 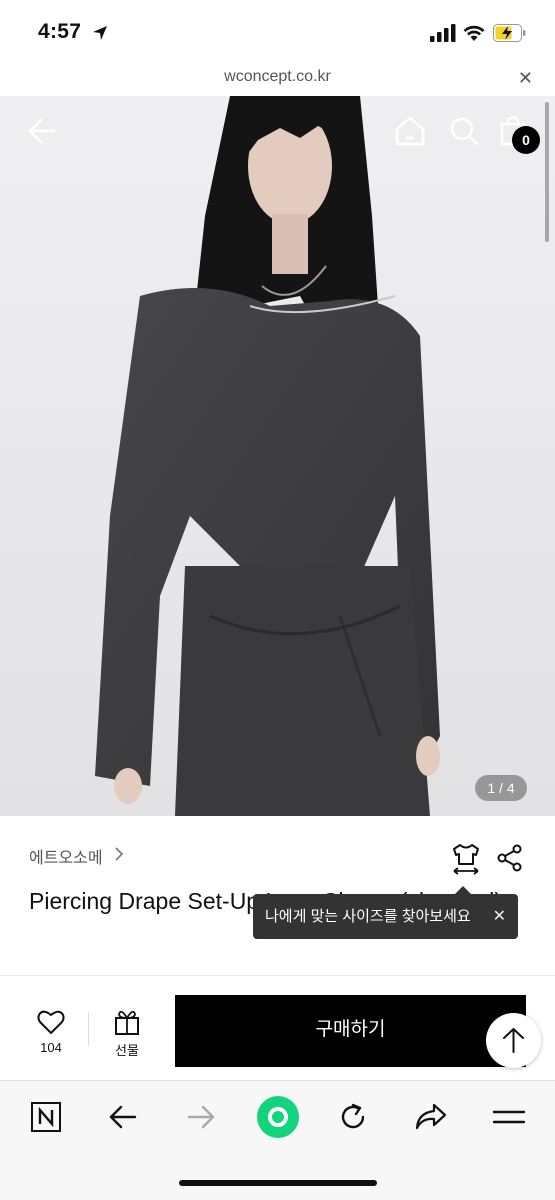 I want to click on battery-charging-icon, so click(x=509, y=33).